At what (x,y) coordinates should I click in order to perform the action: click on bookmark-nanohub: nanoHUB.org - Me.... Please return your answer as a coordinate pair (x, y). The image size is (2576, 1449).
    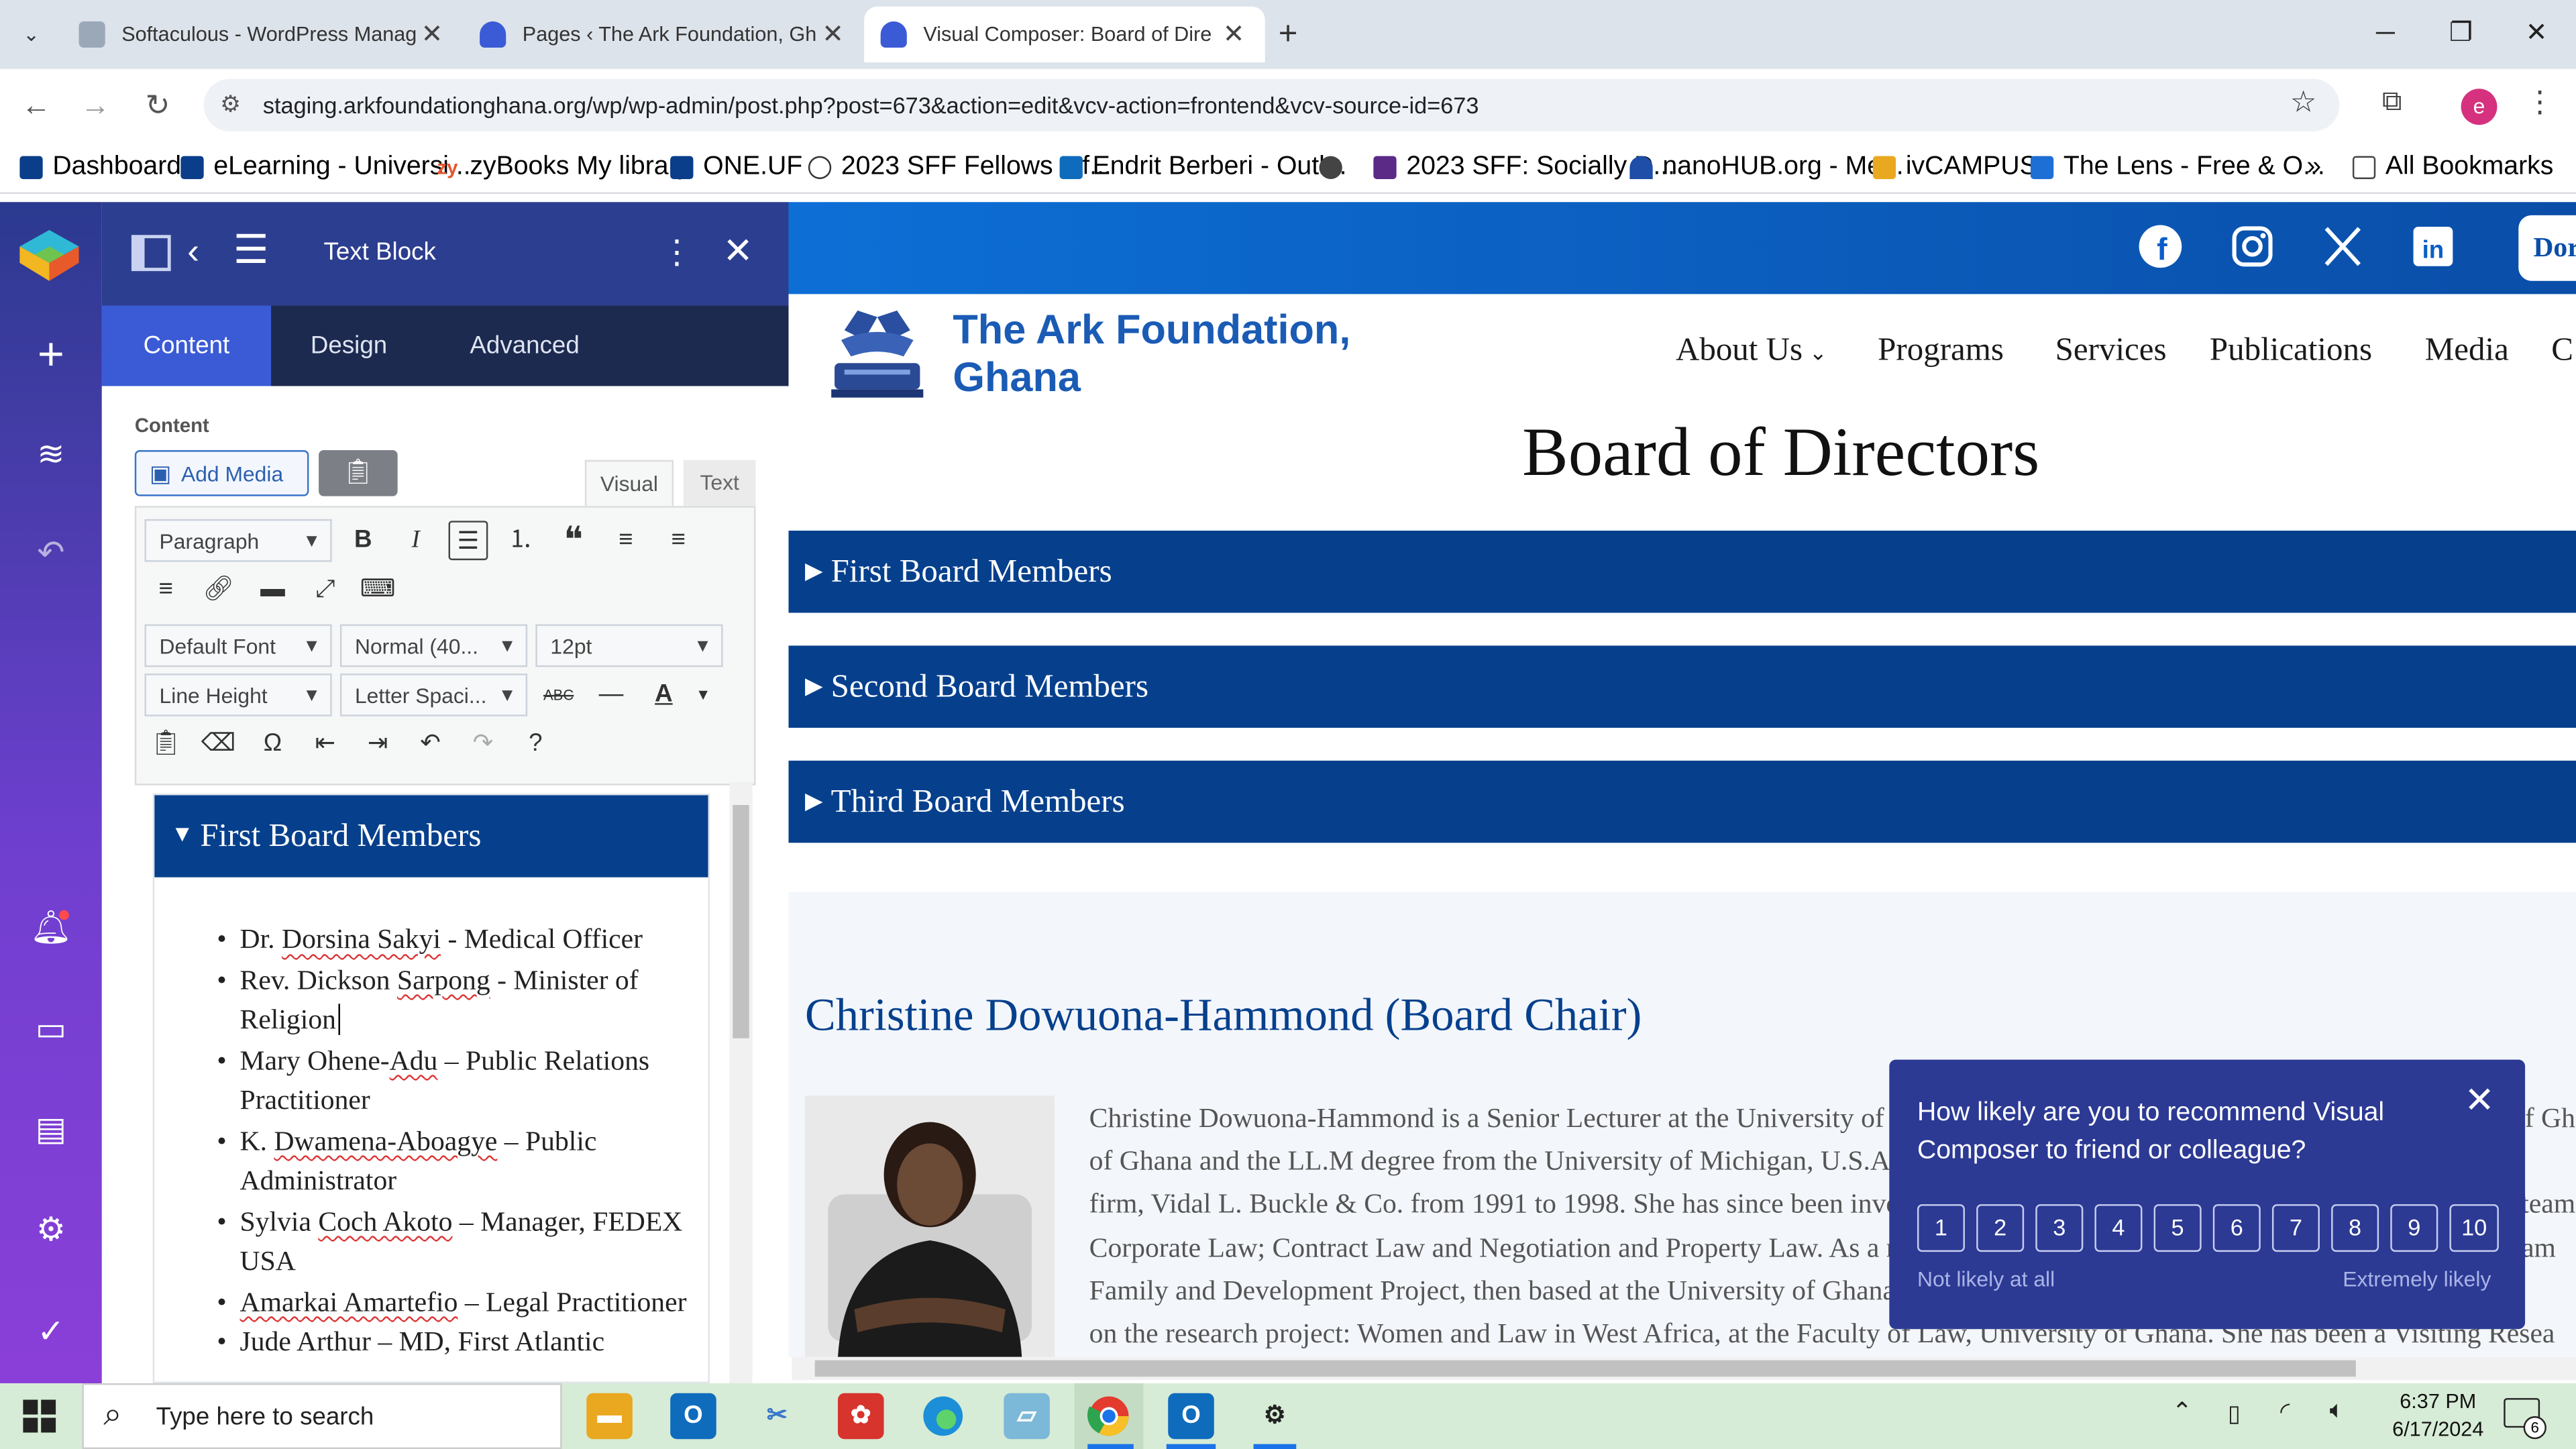
    Looking at the image, I should click on (1766, 167).